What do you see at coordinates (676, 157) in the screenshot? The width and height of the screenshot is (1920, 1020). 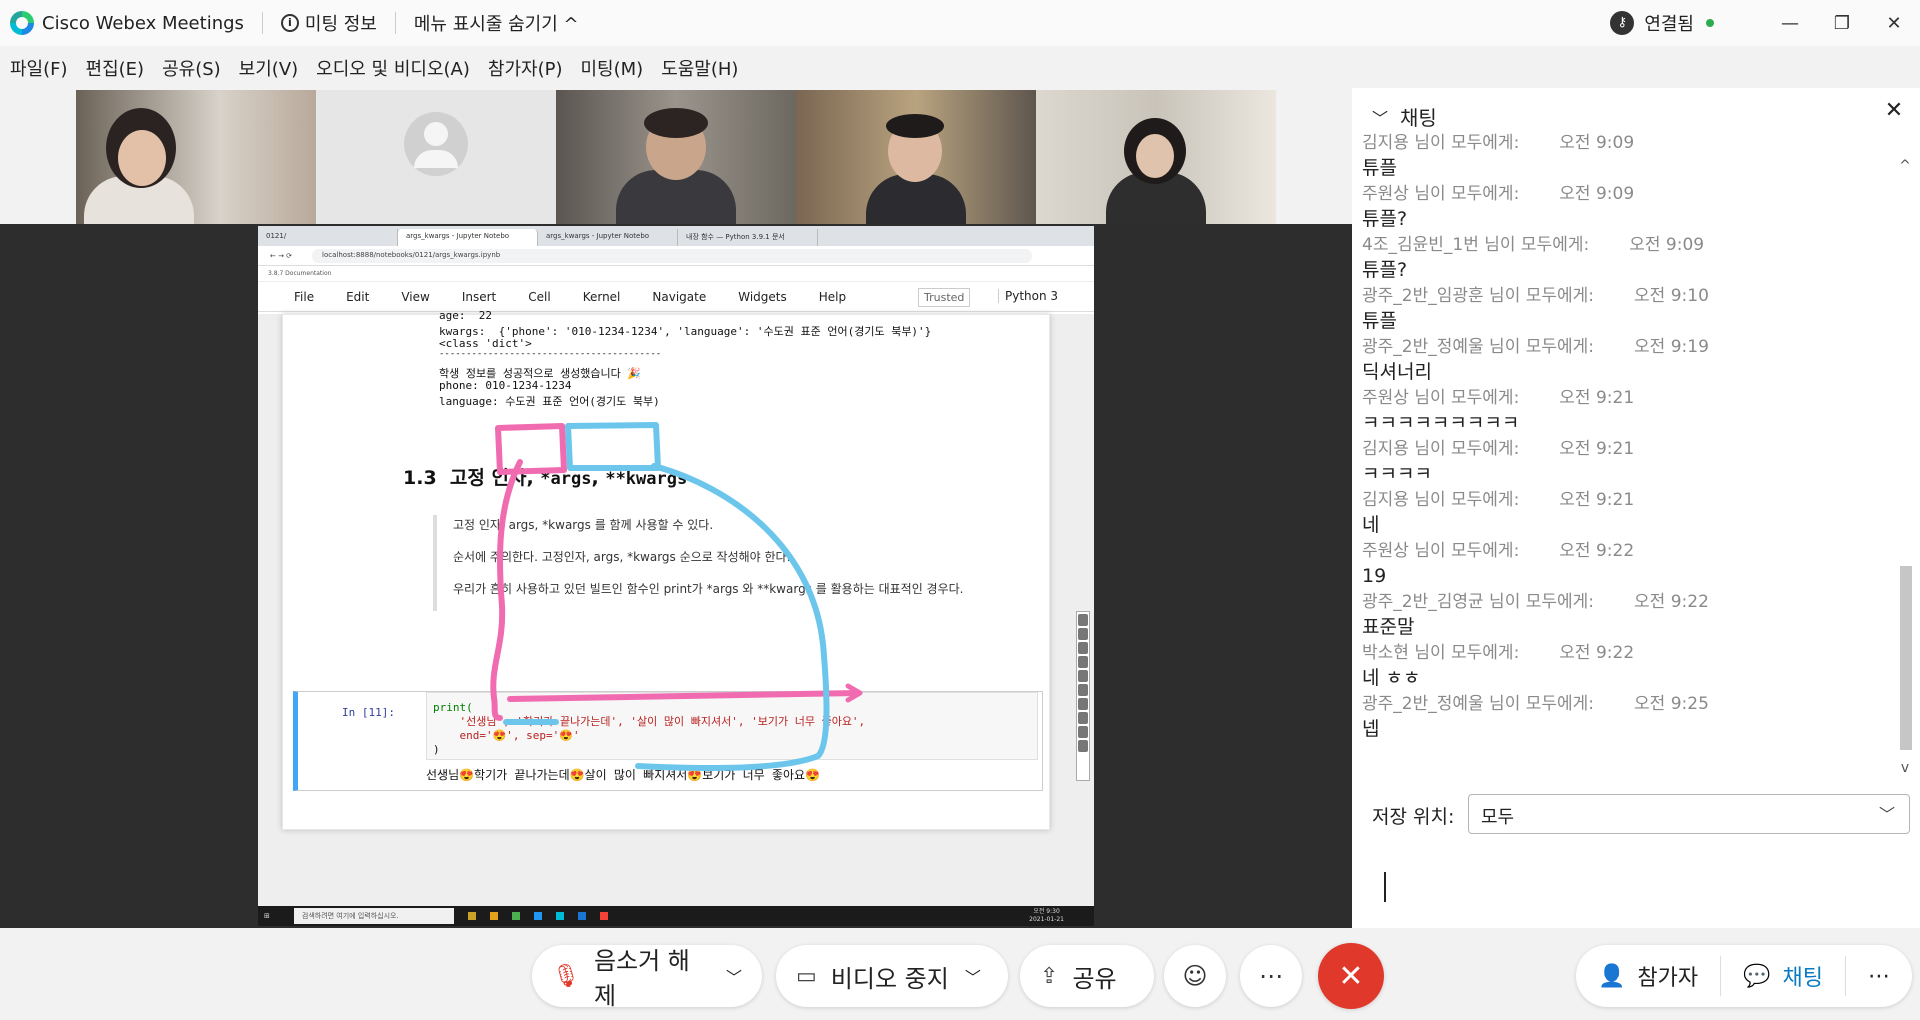 I see `participant-video-3-active` at bounding box center [676, 157].